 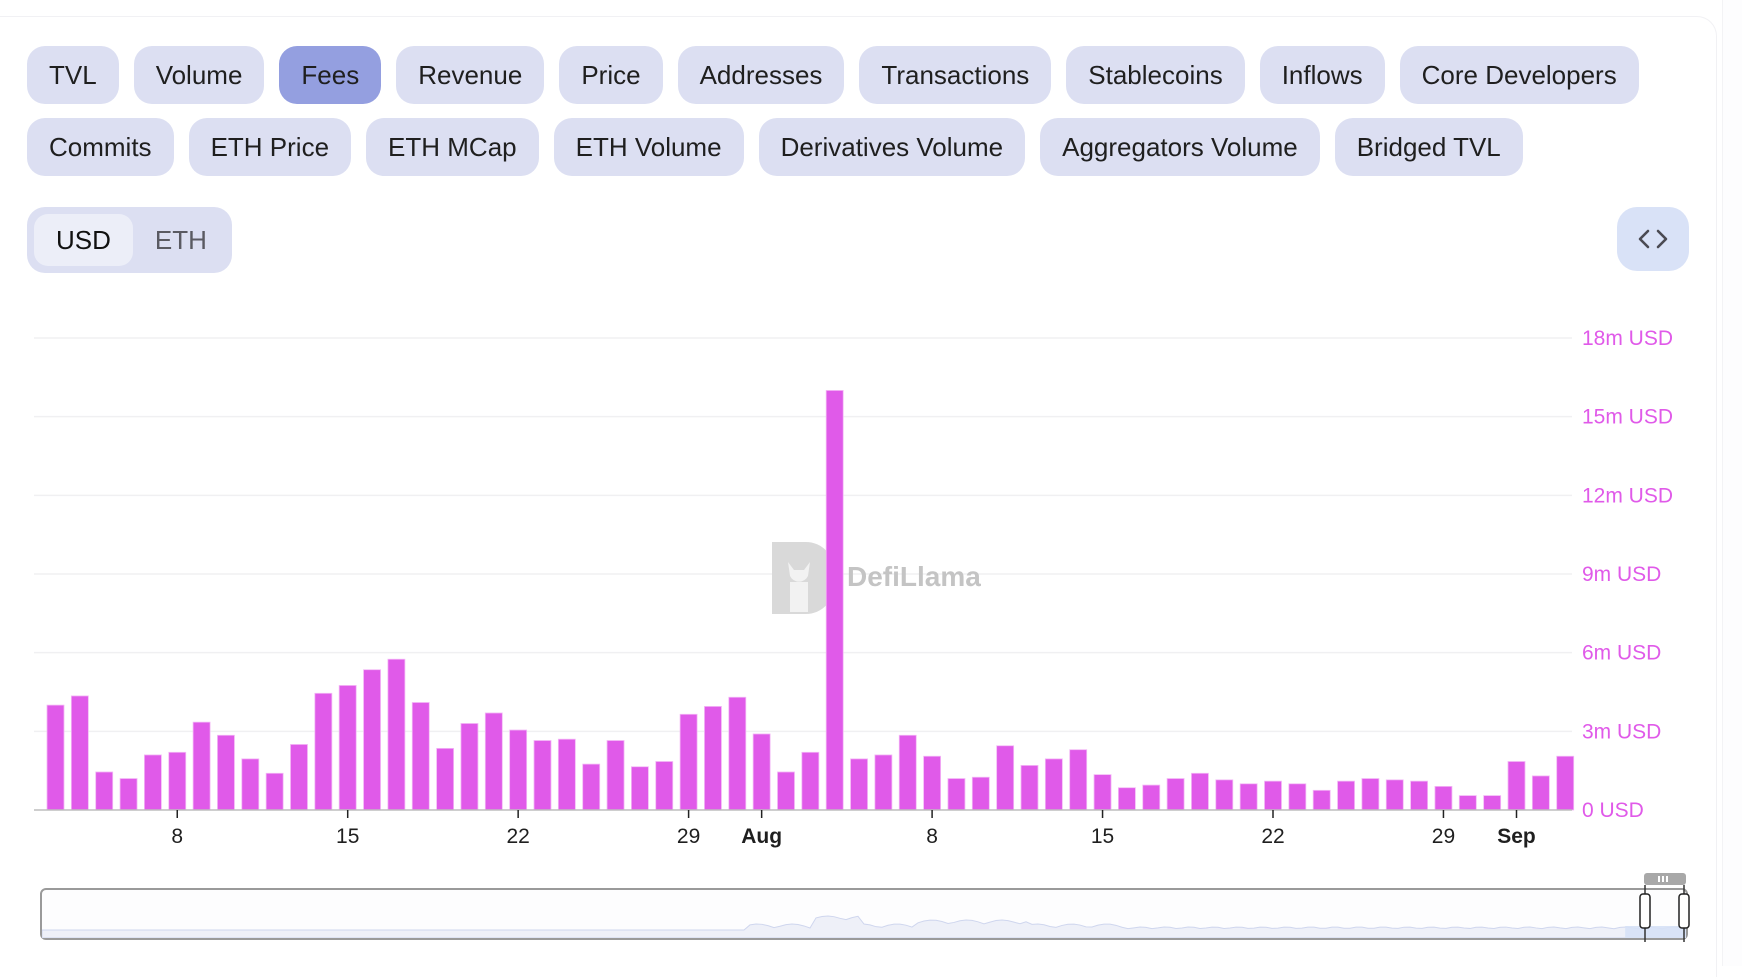 I want to click on range-slider-handles, so click(x=1665, y=908).